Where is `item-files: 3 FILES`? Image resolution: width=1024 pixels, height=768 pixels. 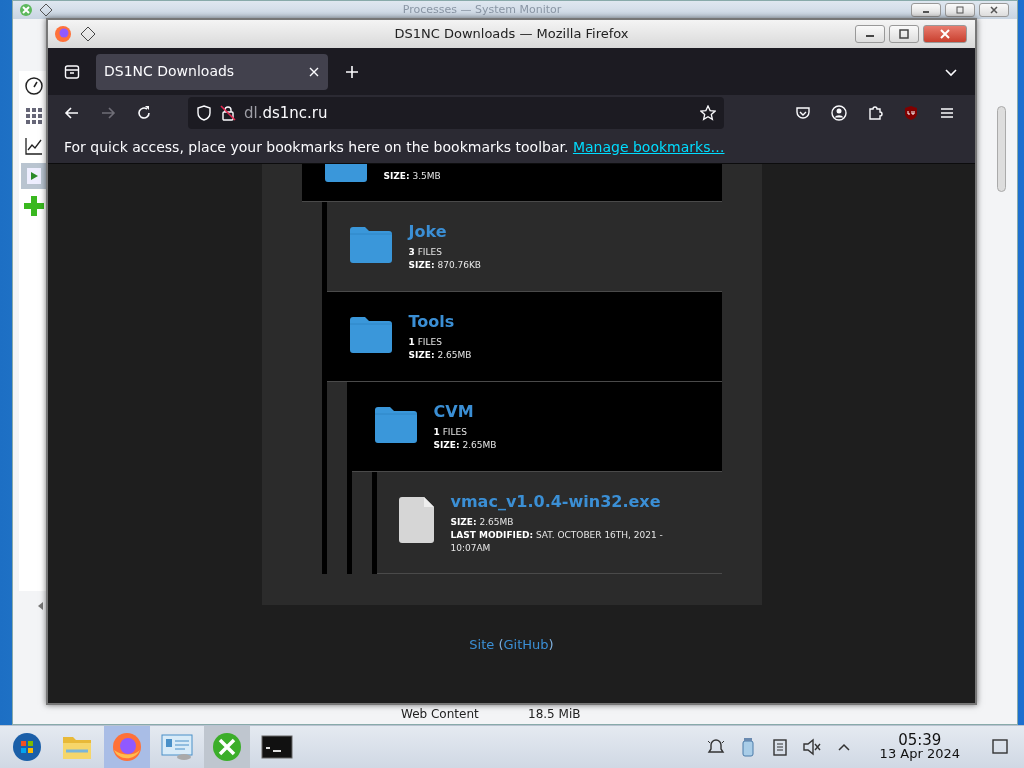 item-files: 3 FILES is located at coordinates (425, 252).